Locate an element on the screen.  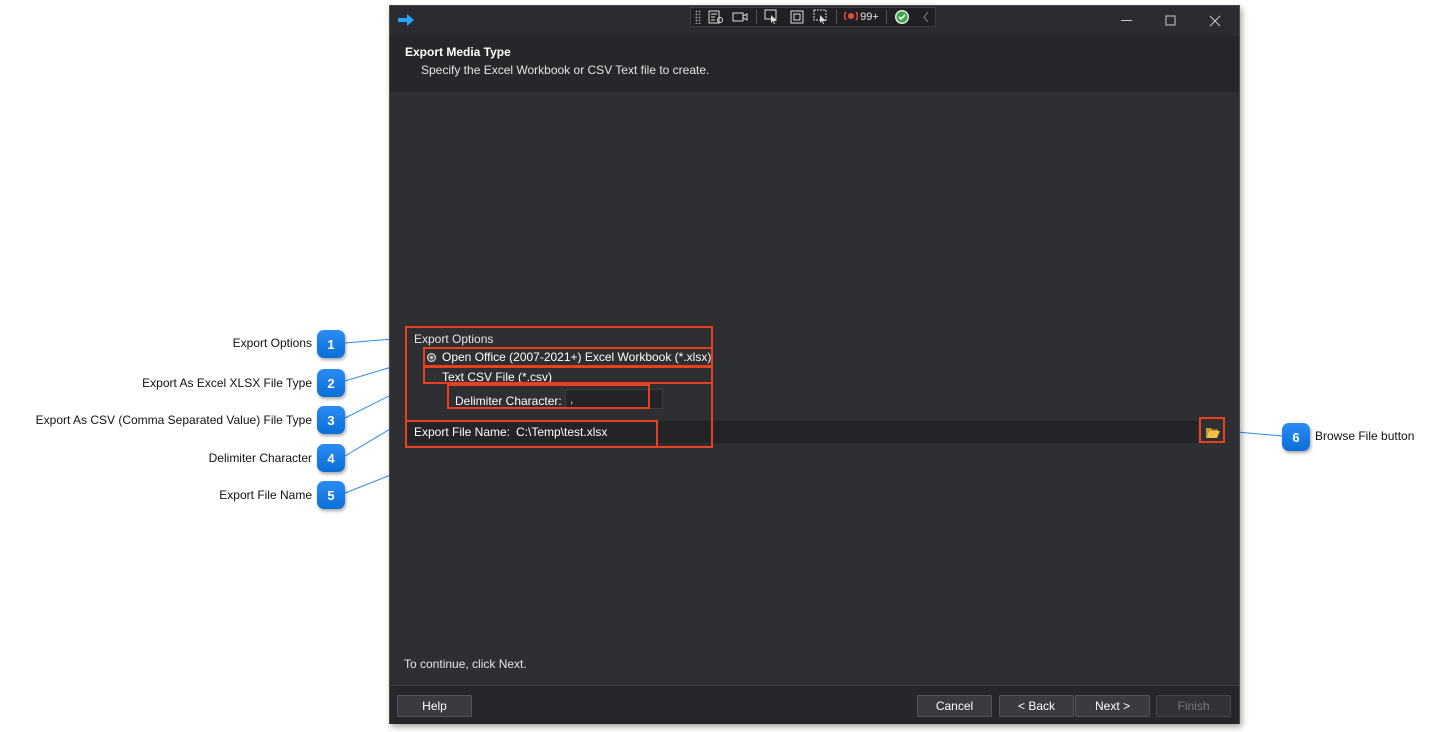
callout-badge-4: 4 is located at coordinates (331, 458).